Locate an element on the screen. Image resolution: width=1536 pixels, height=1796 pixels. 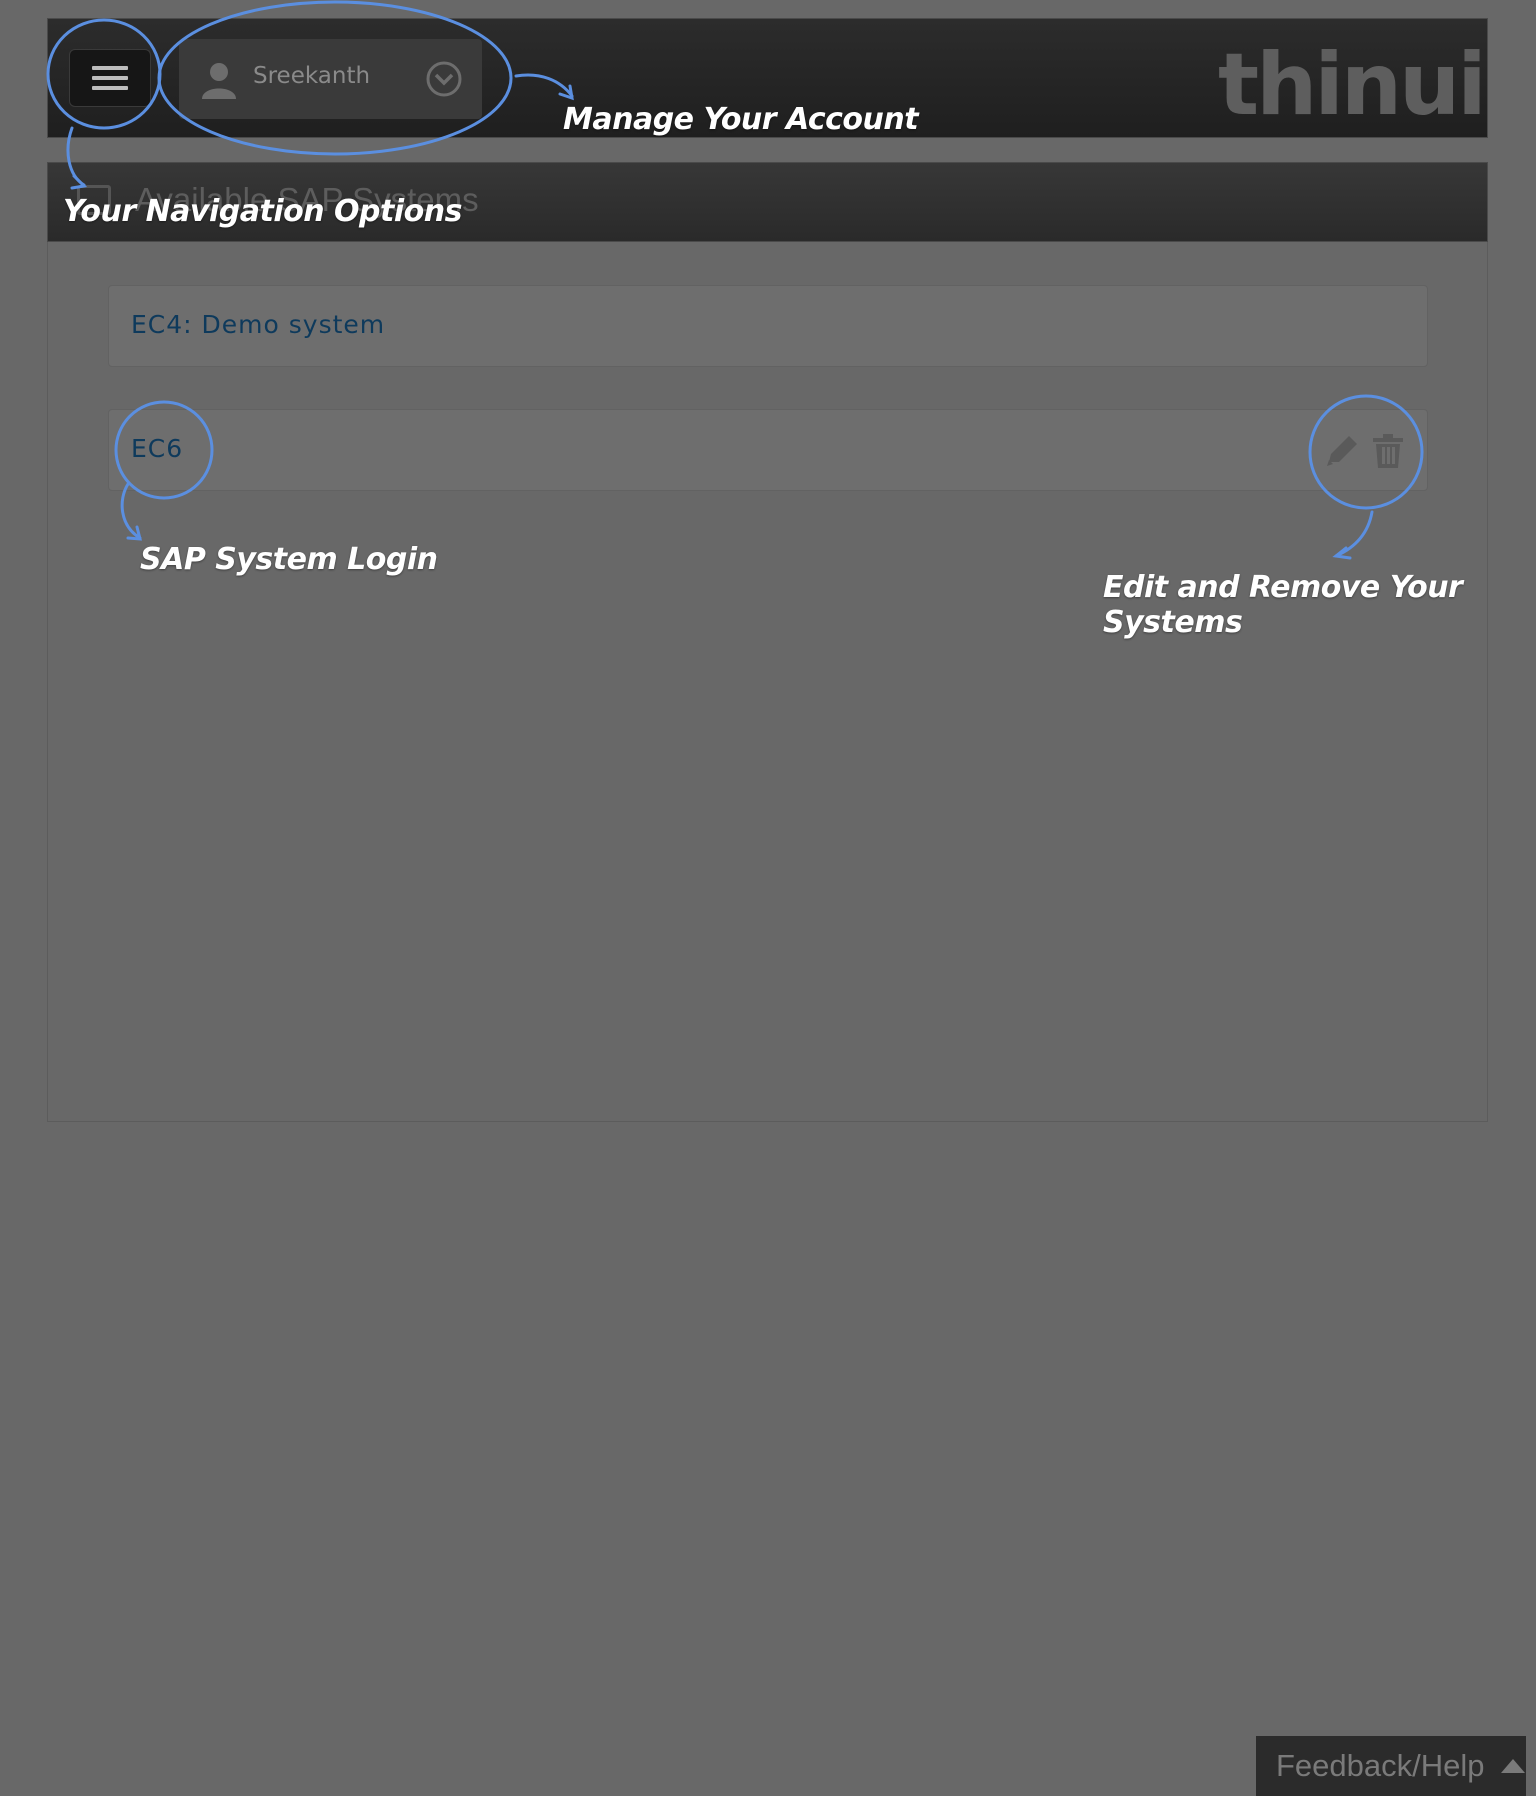
caret-up-icon is located at coordinates (1512, 1766).